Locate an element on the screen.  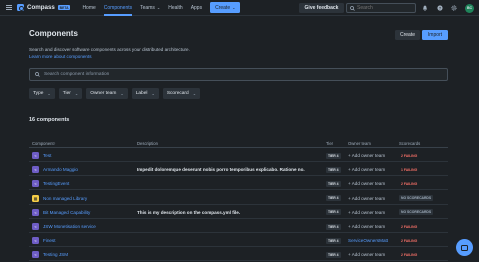
scorecard-status-badge: 1 FAILING is located at coordinates (409, 170).